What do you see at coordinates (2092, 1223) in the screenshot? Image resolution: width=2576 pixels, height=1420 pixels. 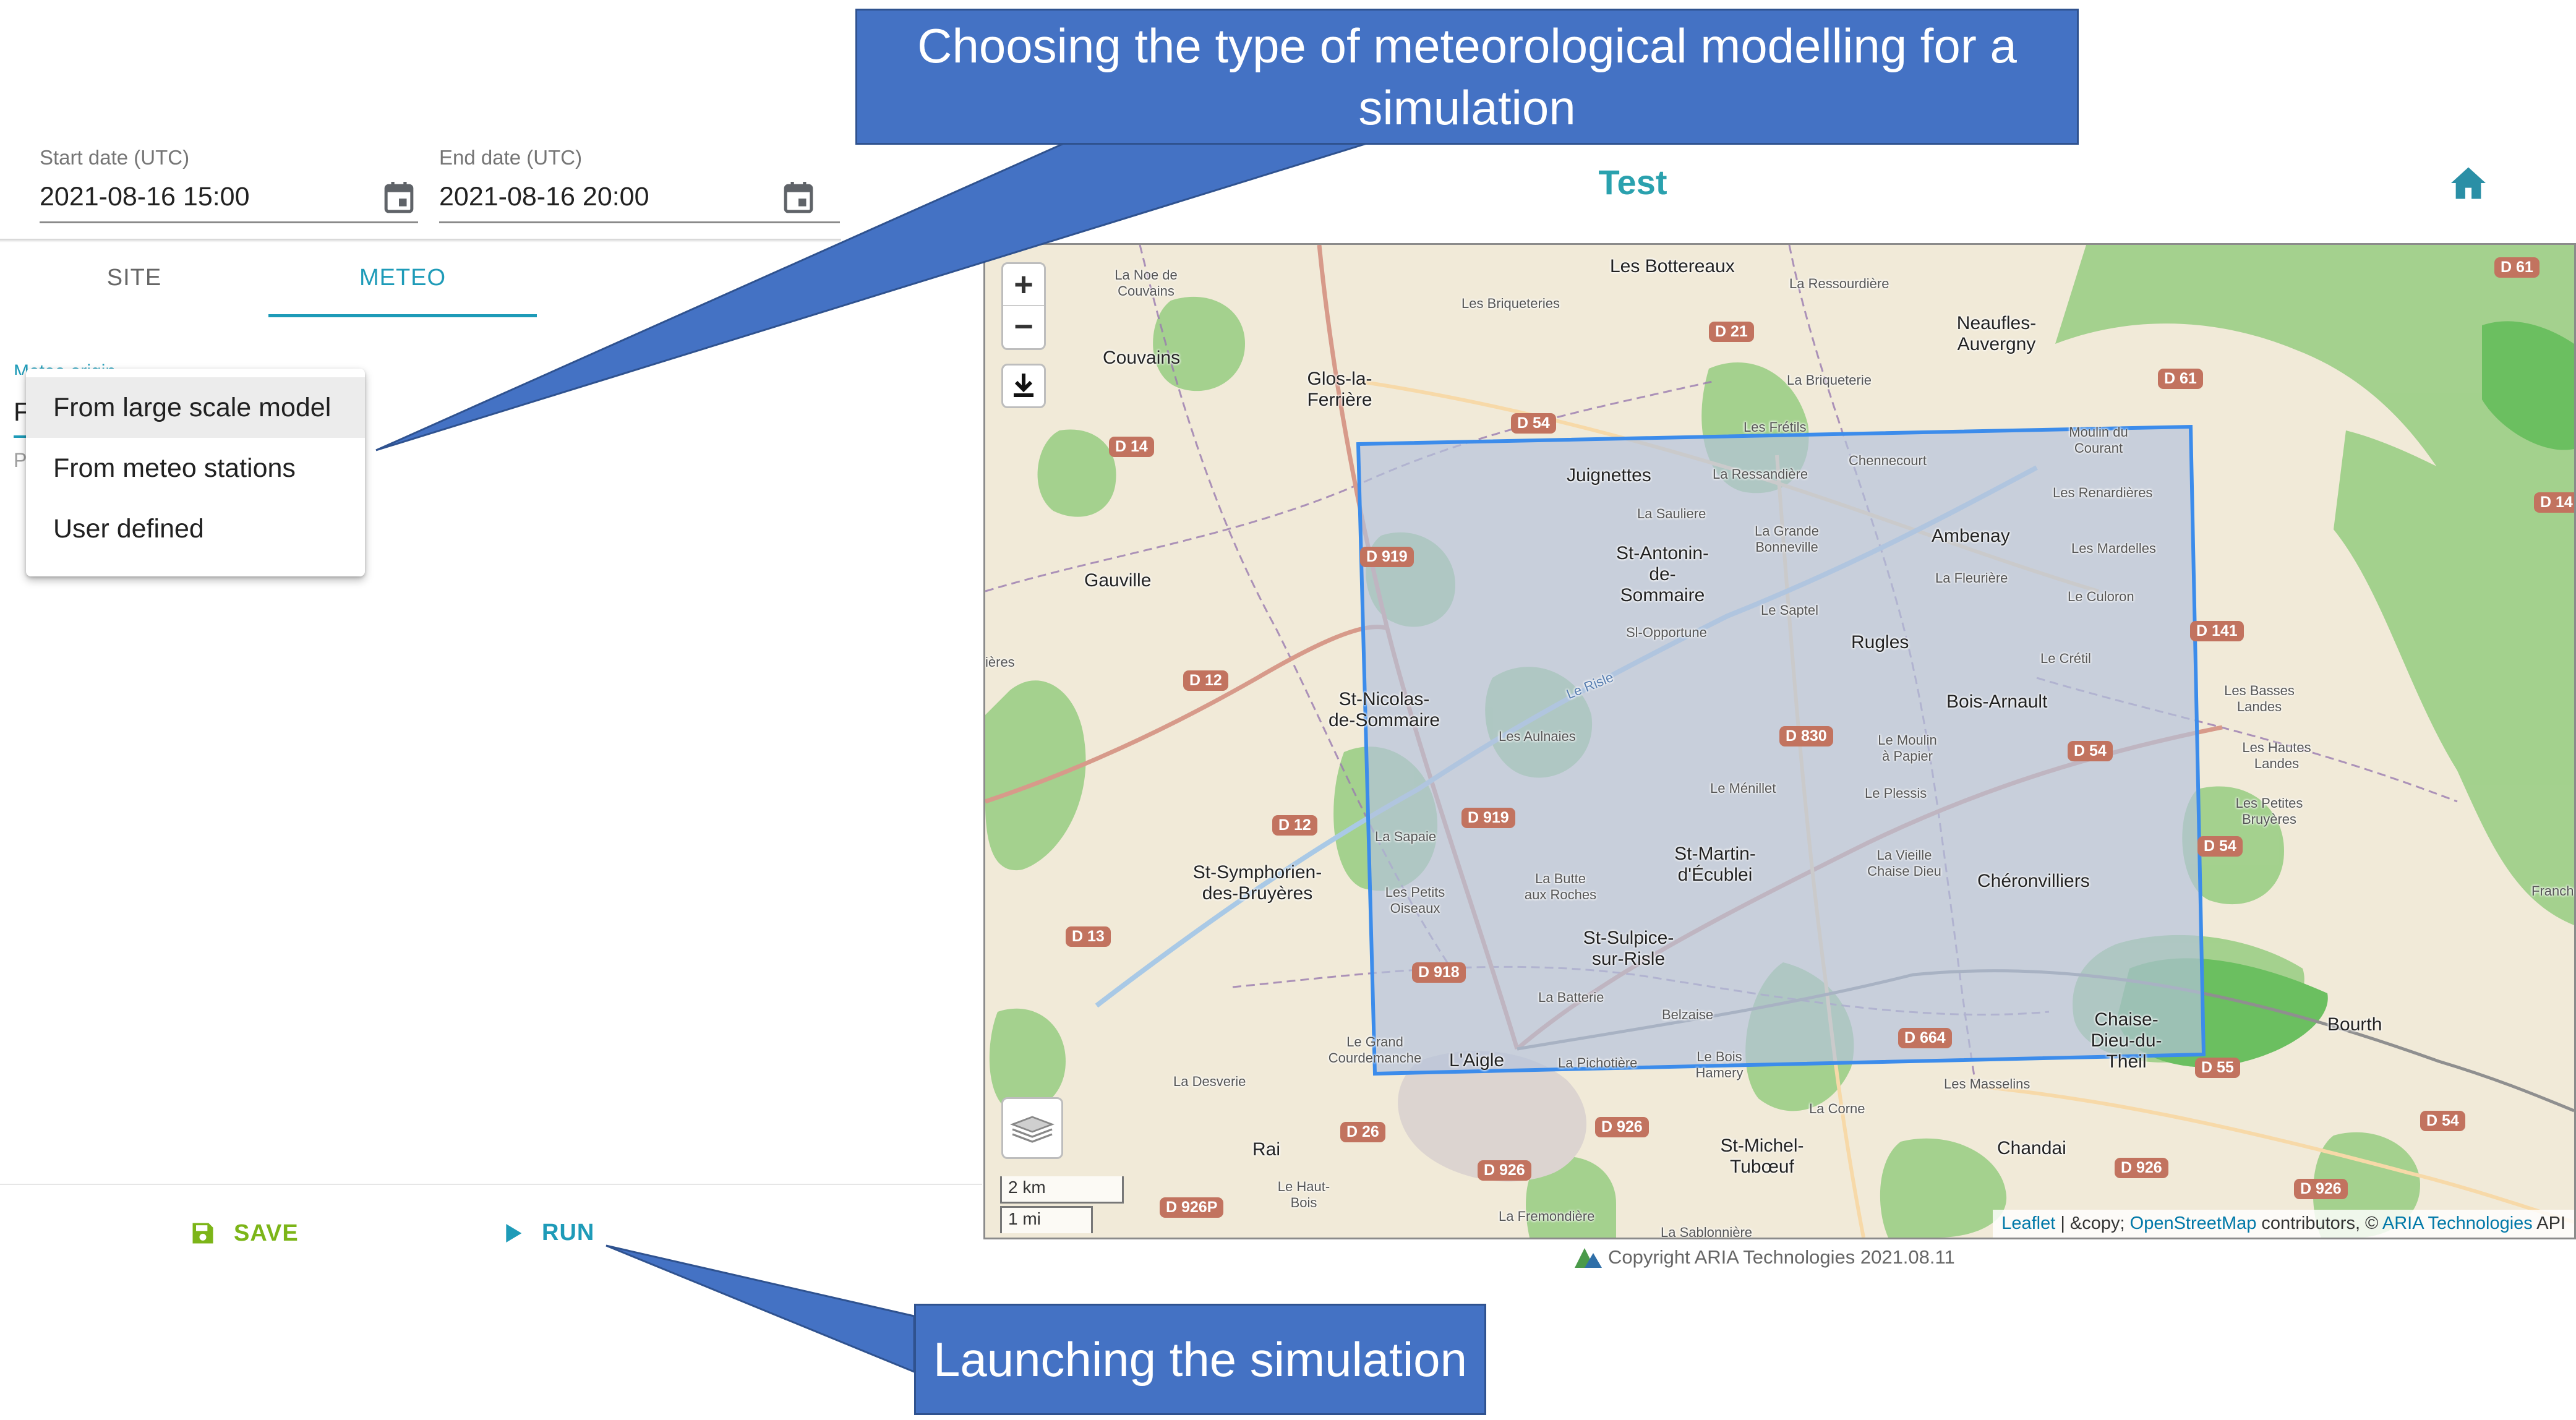 I see `attr-sep: | &copy;` at bounding box center [2092, 1223].